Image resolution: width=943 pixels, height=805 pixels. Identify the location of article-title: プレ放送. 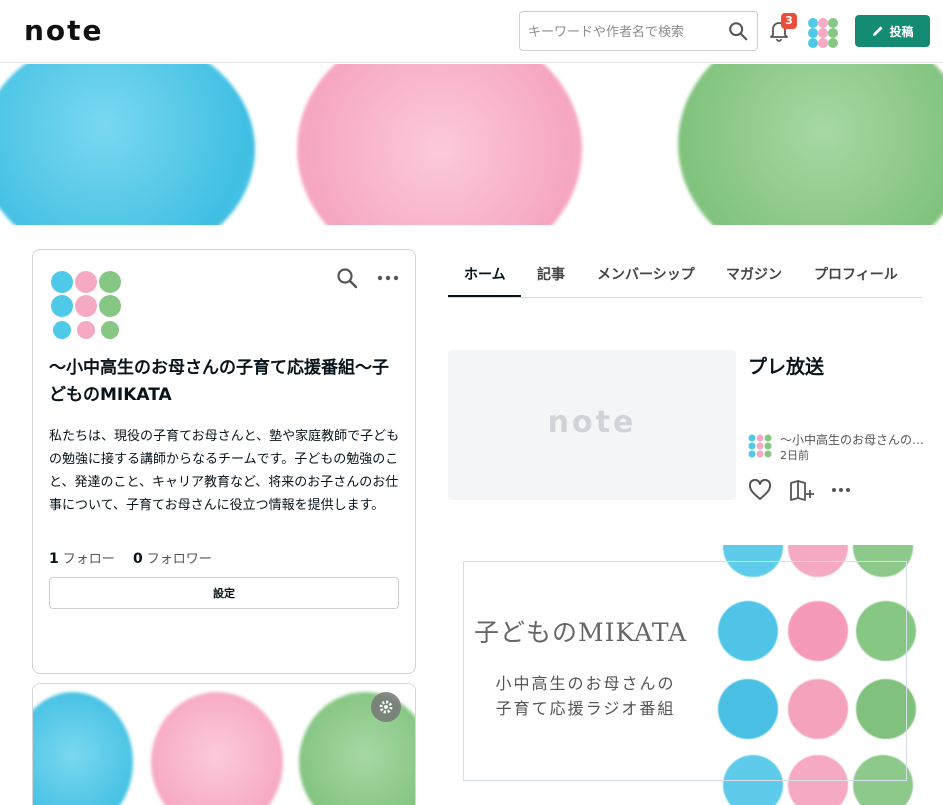
(786, 365).